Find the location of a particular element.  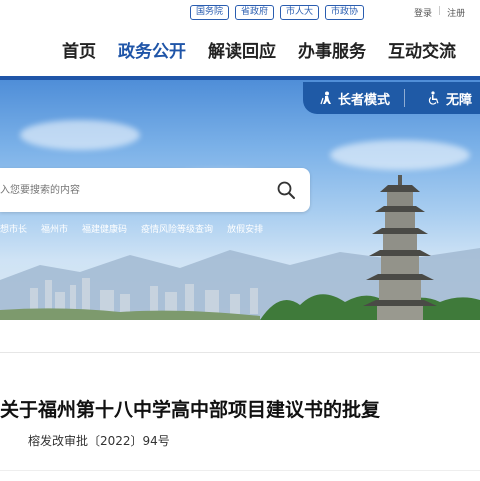

quick-link-health-code: 福建健康码 is located at coordinates (104, 228).